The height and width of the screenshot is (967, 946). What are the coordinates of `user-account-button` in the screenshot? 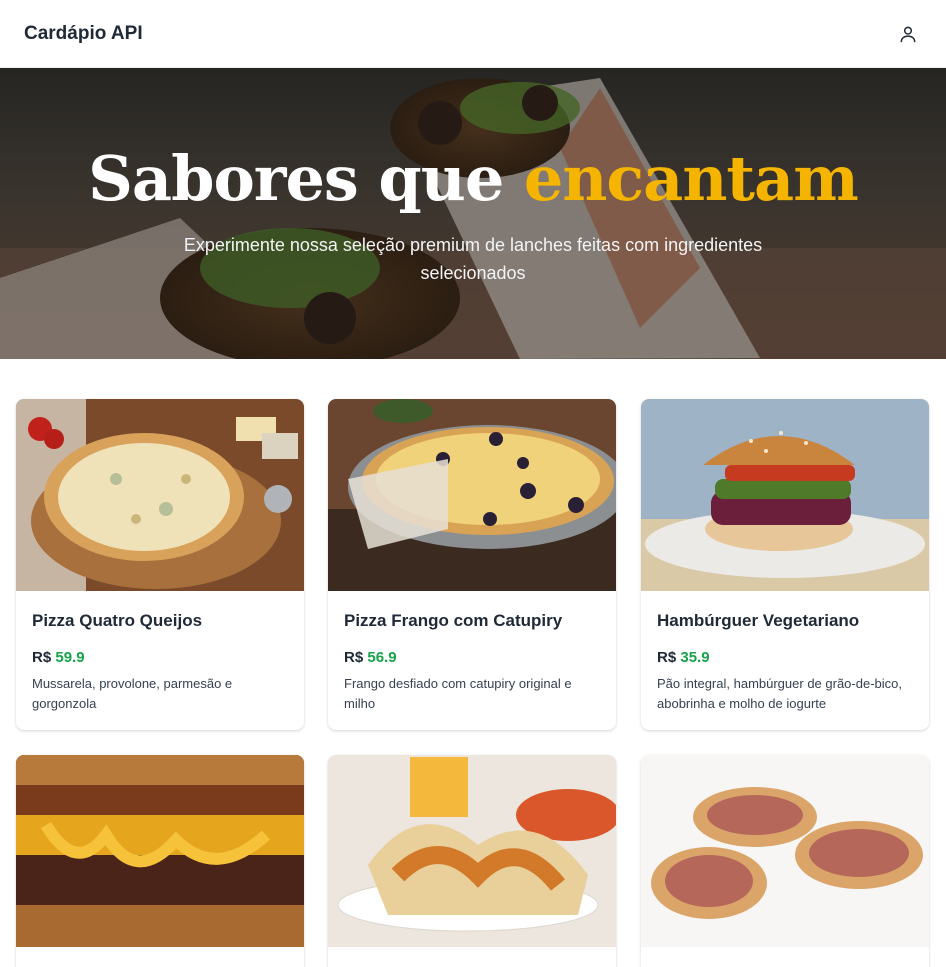 It's located at (908, 34).